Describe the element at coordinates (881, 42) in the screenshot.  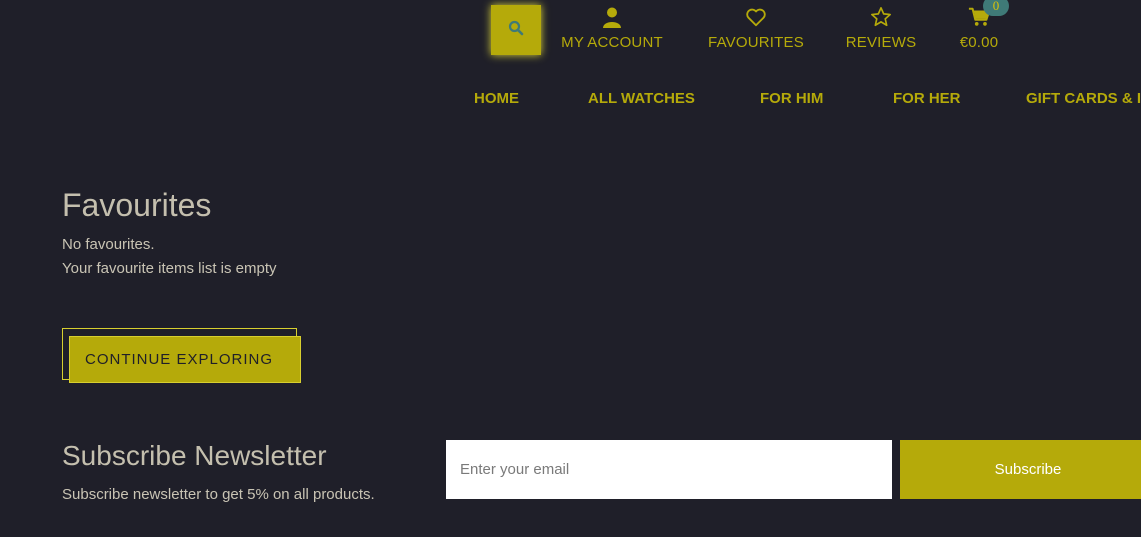
I see `reviews-label: REVIEWS` at that location.